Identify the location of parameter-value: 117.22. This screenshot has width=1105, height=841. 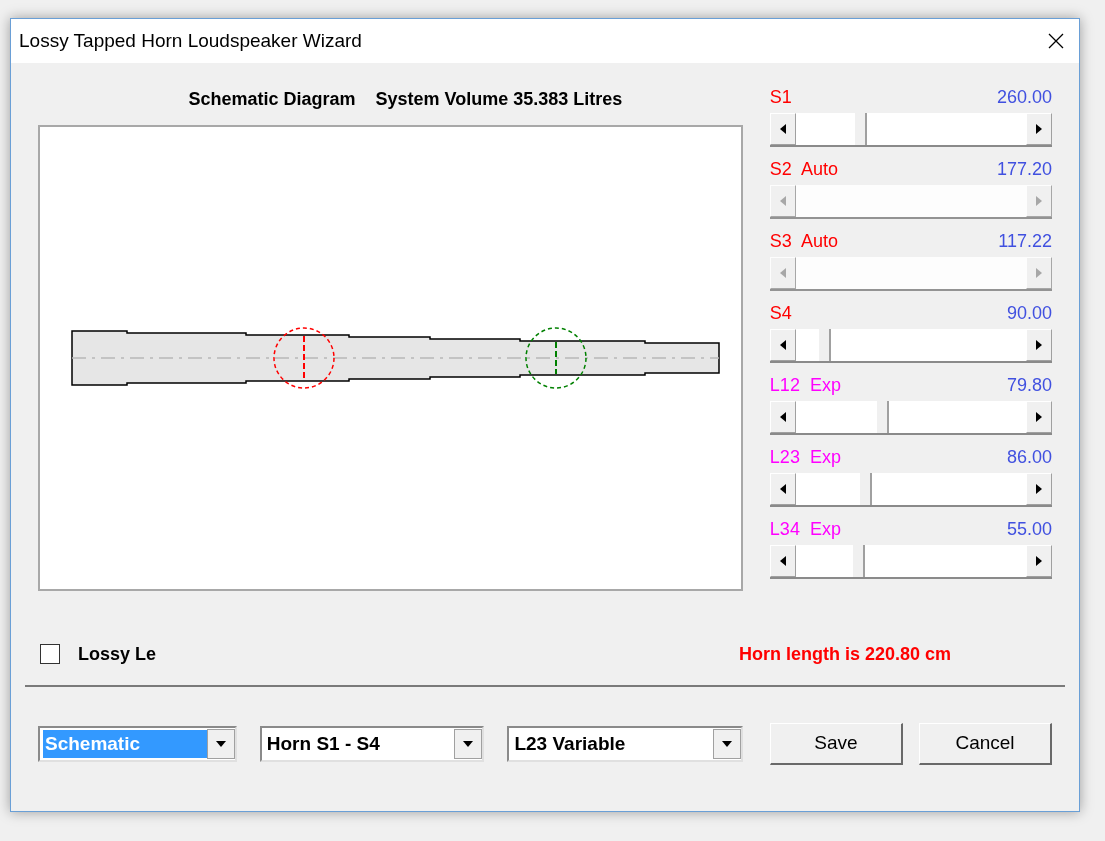
(1025, 241).